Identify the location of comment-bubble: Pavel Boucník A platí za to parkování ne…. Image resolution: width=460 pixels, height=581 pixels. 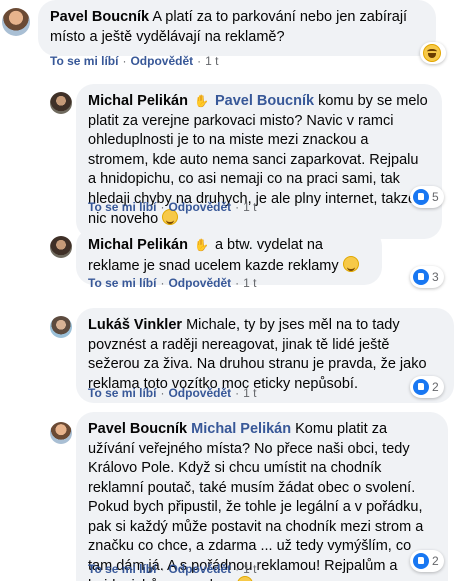
(237, 28).